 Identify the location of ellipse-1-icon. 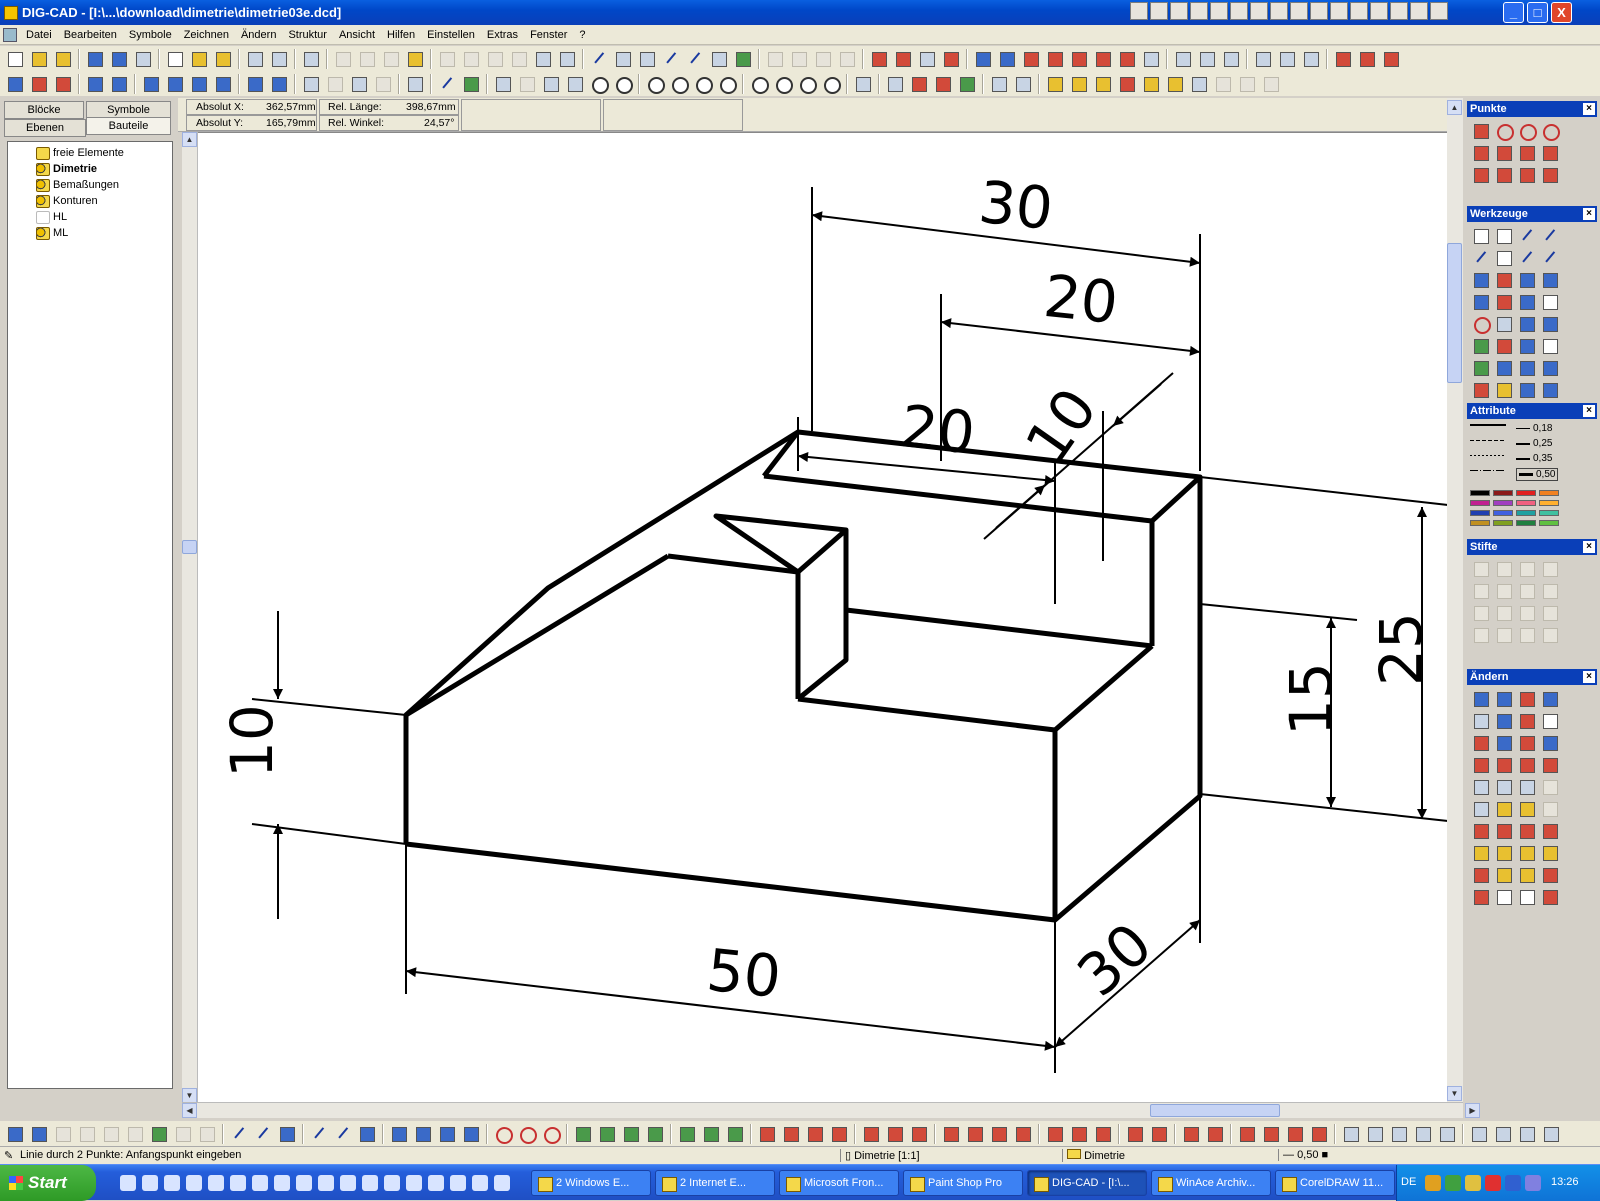
(687, 1134).